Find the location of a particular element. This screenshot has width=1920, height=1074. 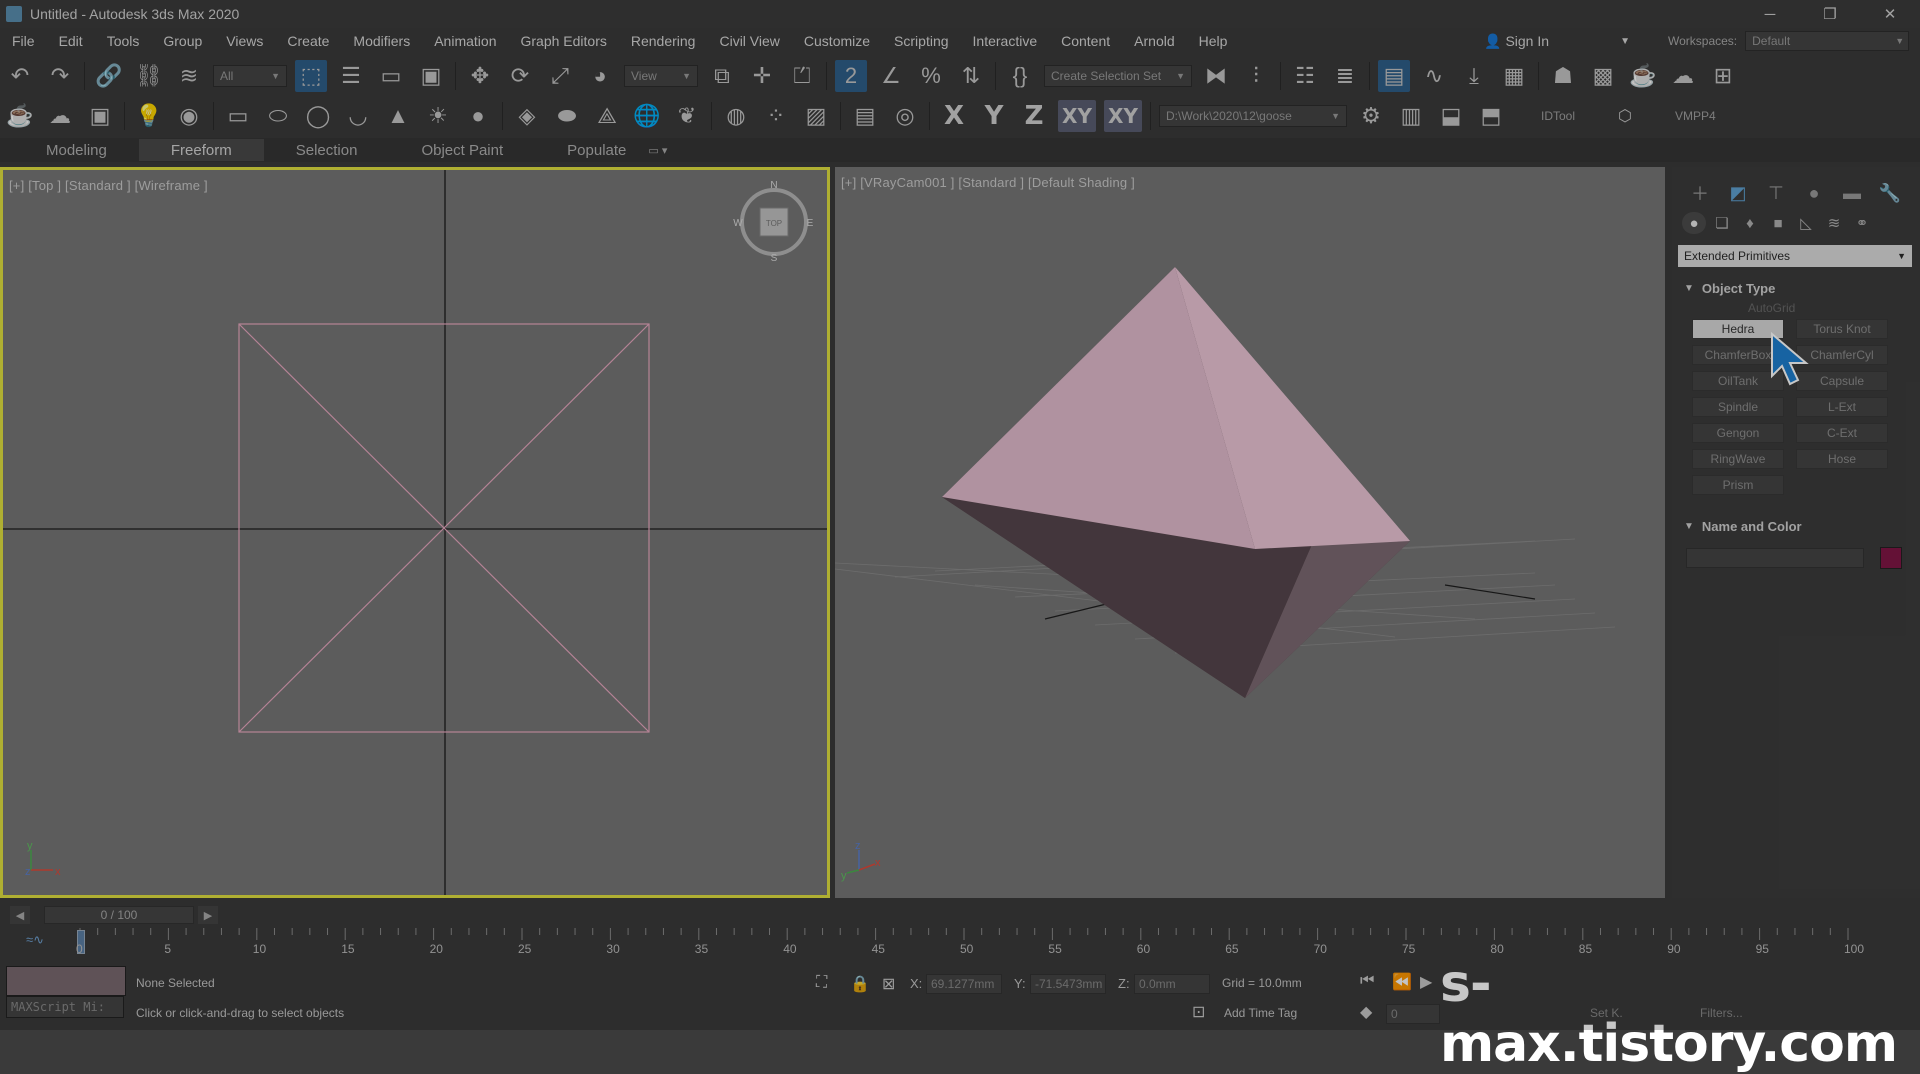

curve-editor-icon: ∿ is located at coordinates (1434, 76).